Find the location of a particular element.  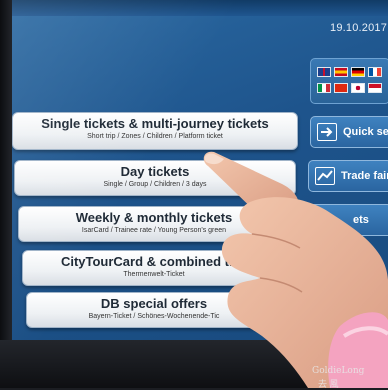

jp-flag-icon is located at coordinates (358, 88).